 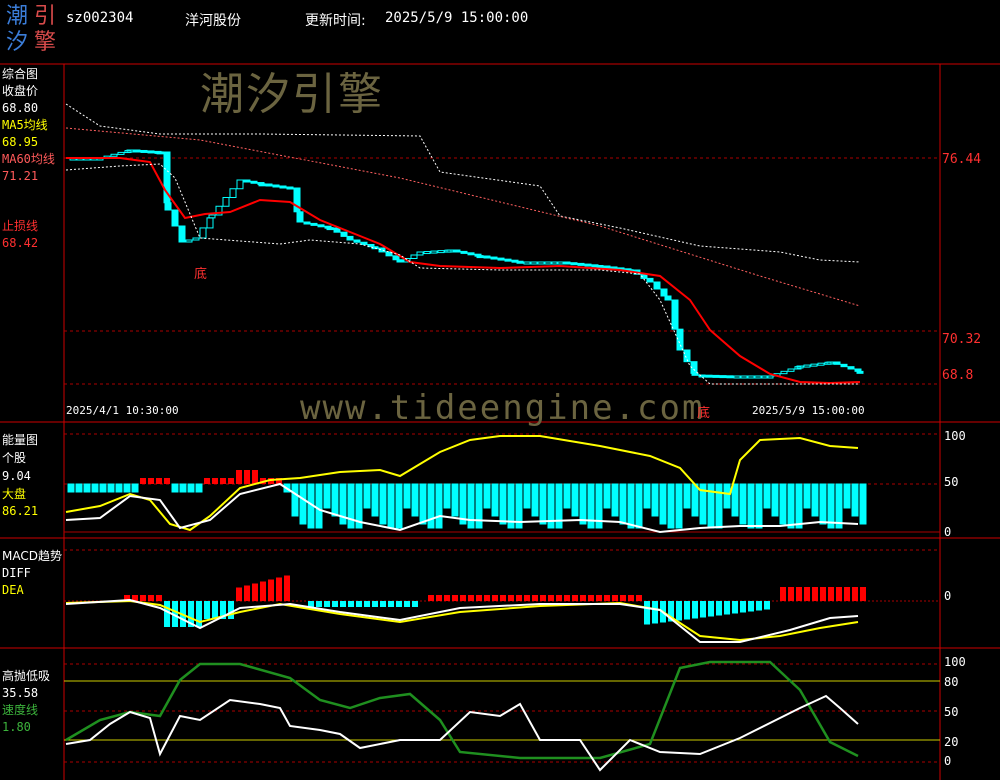 I want to click on ma5-label: MA5均线, so click(x=25, y=125).